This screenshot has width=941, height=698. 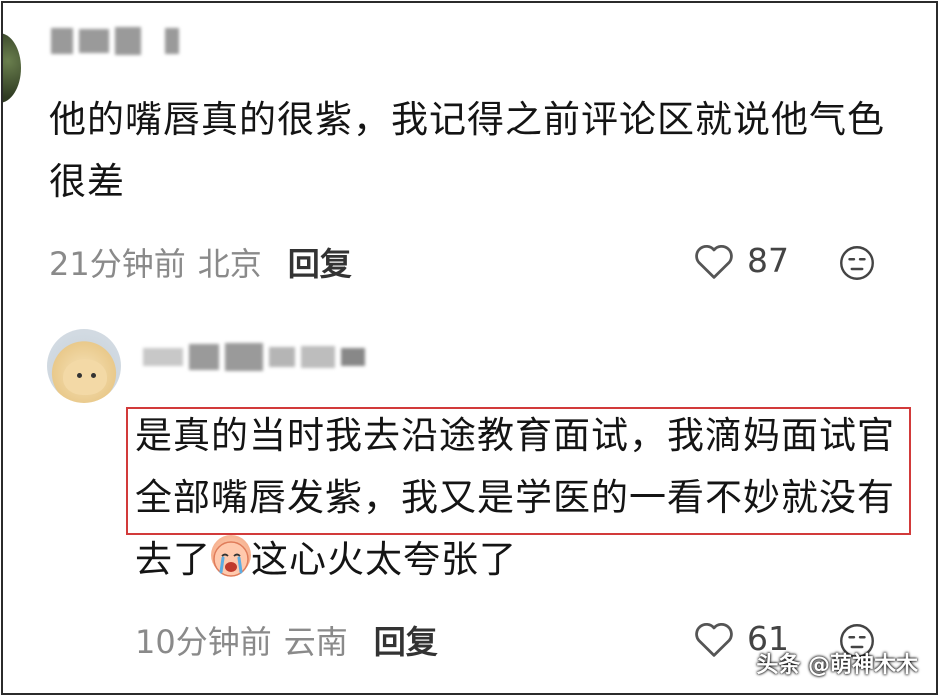 What do you see at coordinates (467, 150) in the screenshot?
I see `comment-text-1: 他的嘴唇真的很紫，我记得之前评论区就说他气色很差` at bounding box center [467, 150].